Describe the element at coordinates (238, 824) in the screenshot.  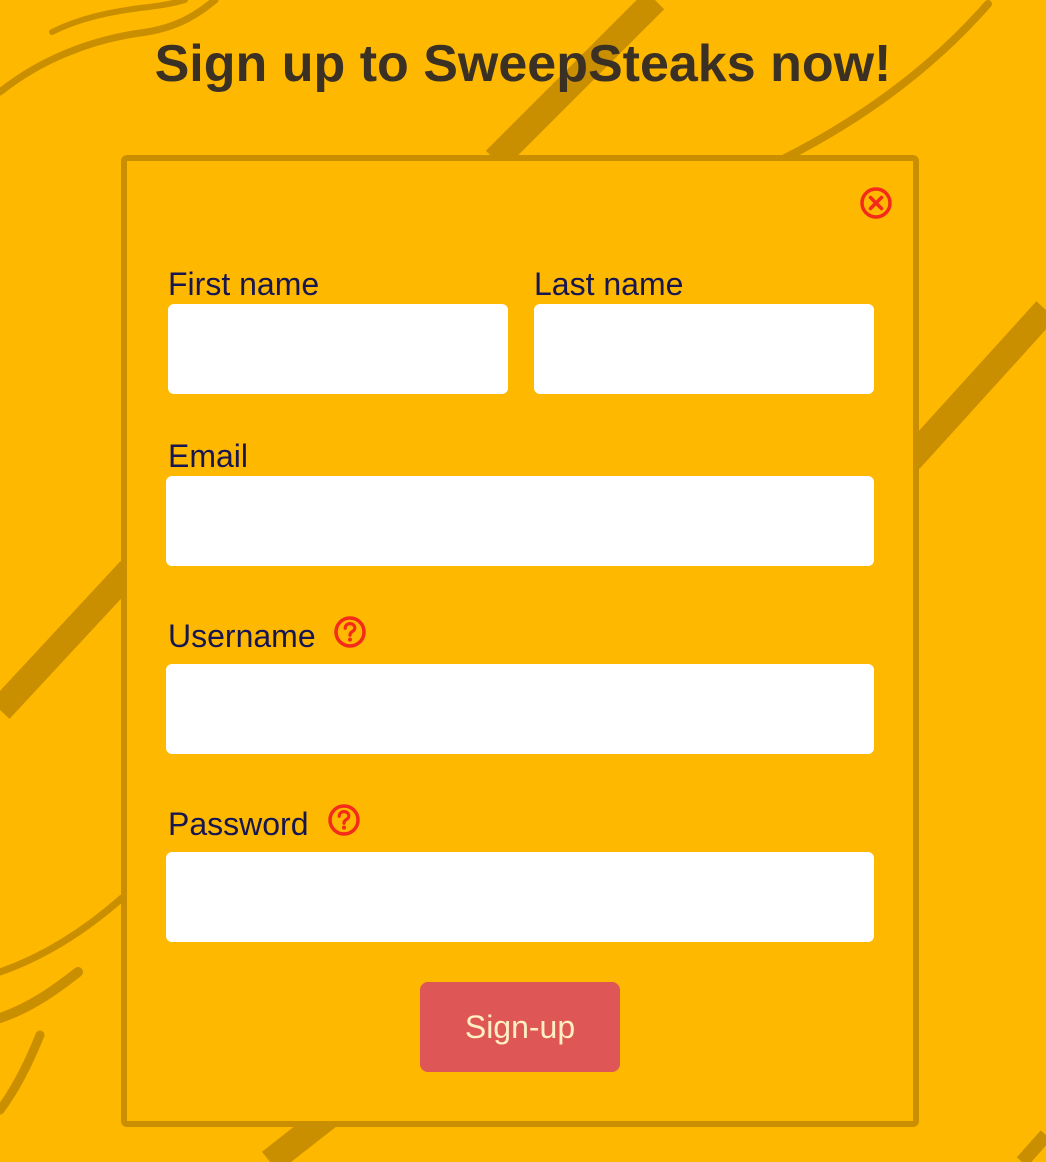
I see `password-label: Password` at that location.